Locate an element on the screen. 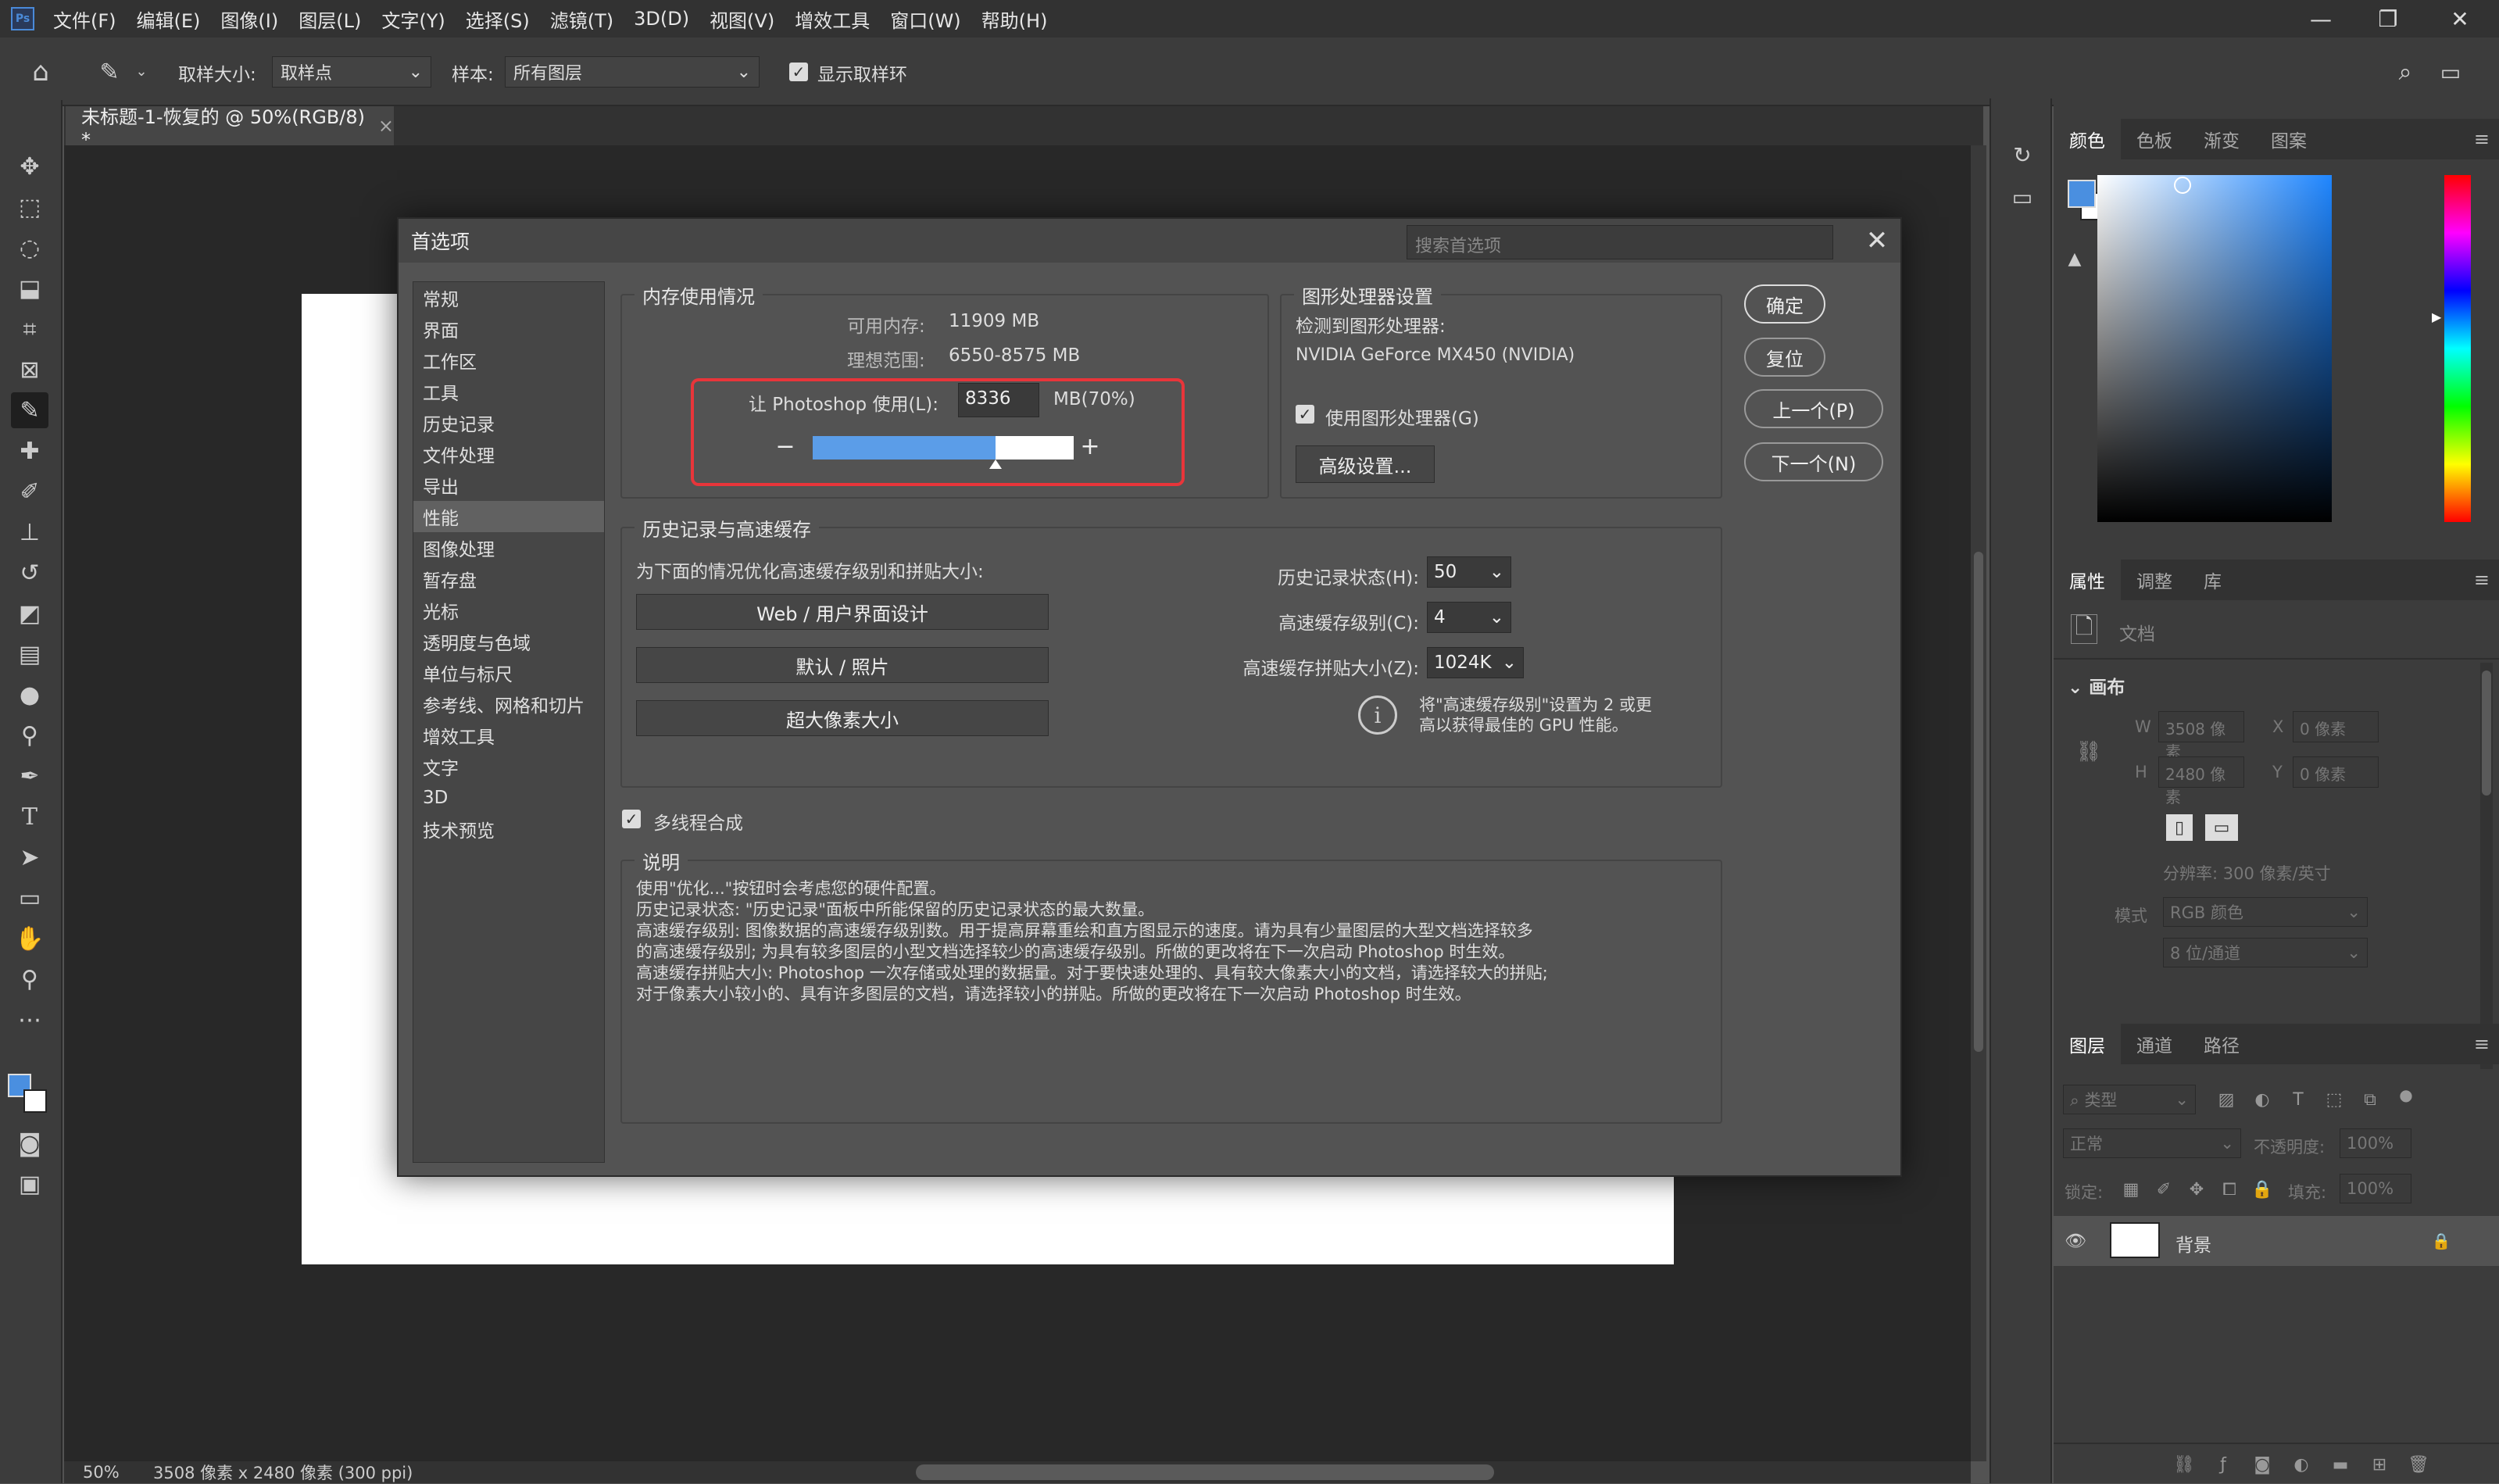  minimize-icon: — is located at coordinates (2321, 19).